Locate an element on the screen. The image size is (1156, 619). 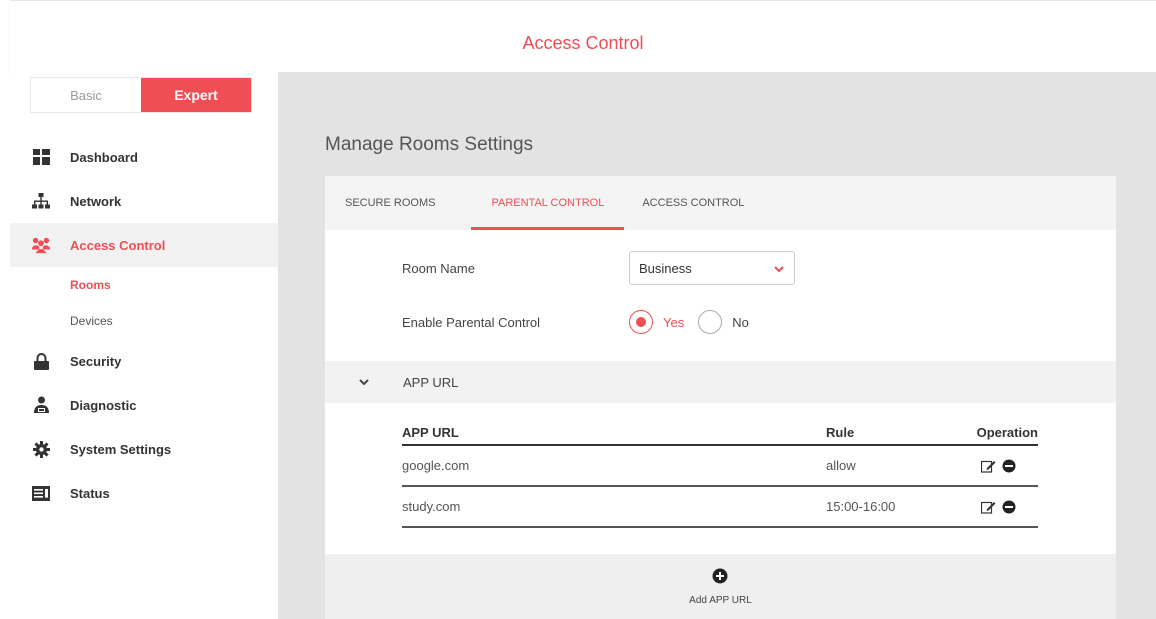
sidebar-item-label: Network is located at coordinates (96, 201).